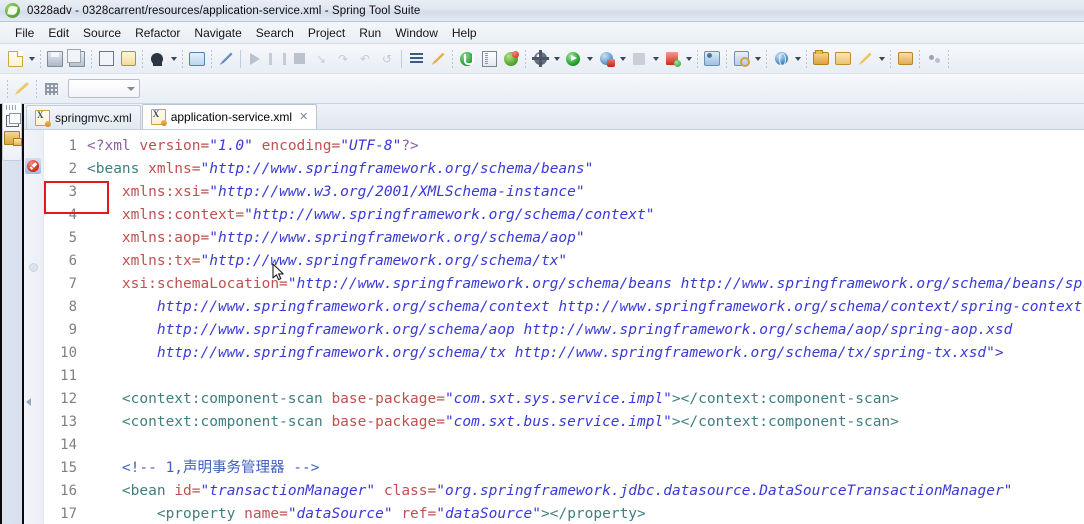 This screenshot has height=524, width=1084. What do you see at coordinates (639, 59) in the screenshot?
I see `external-tools-icon` at bounding box center [639, 59].